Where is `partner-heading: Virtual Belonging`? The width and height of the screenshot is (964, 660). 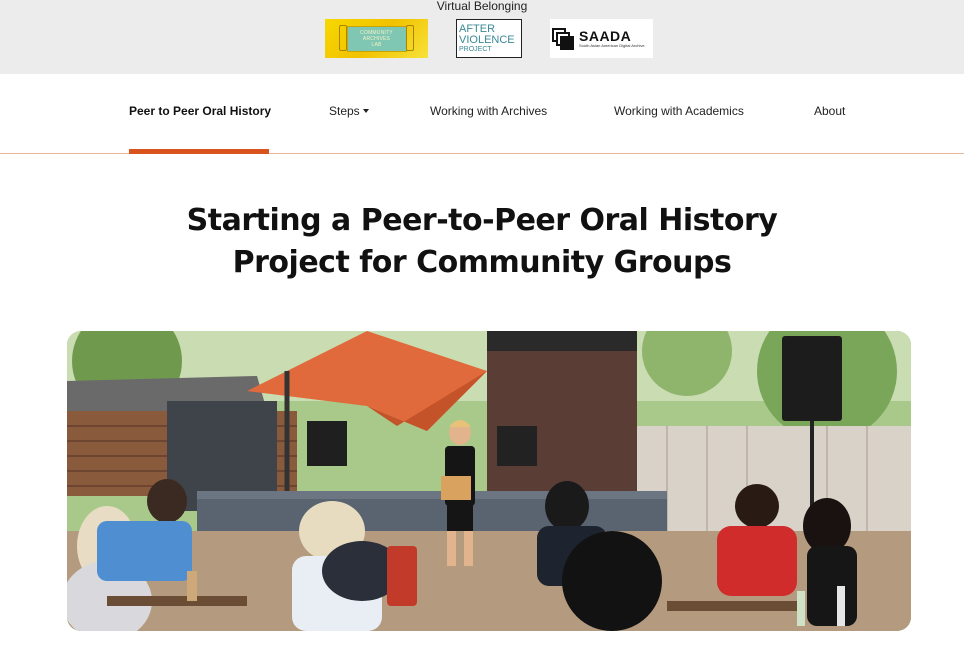 partner-heading: Virtual Belonging is located at coordinates (482, 6).